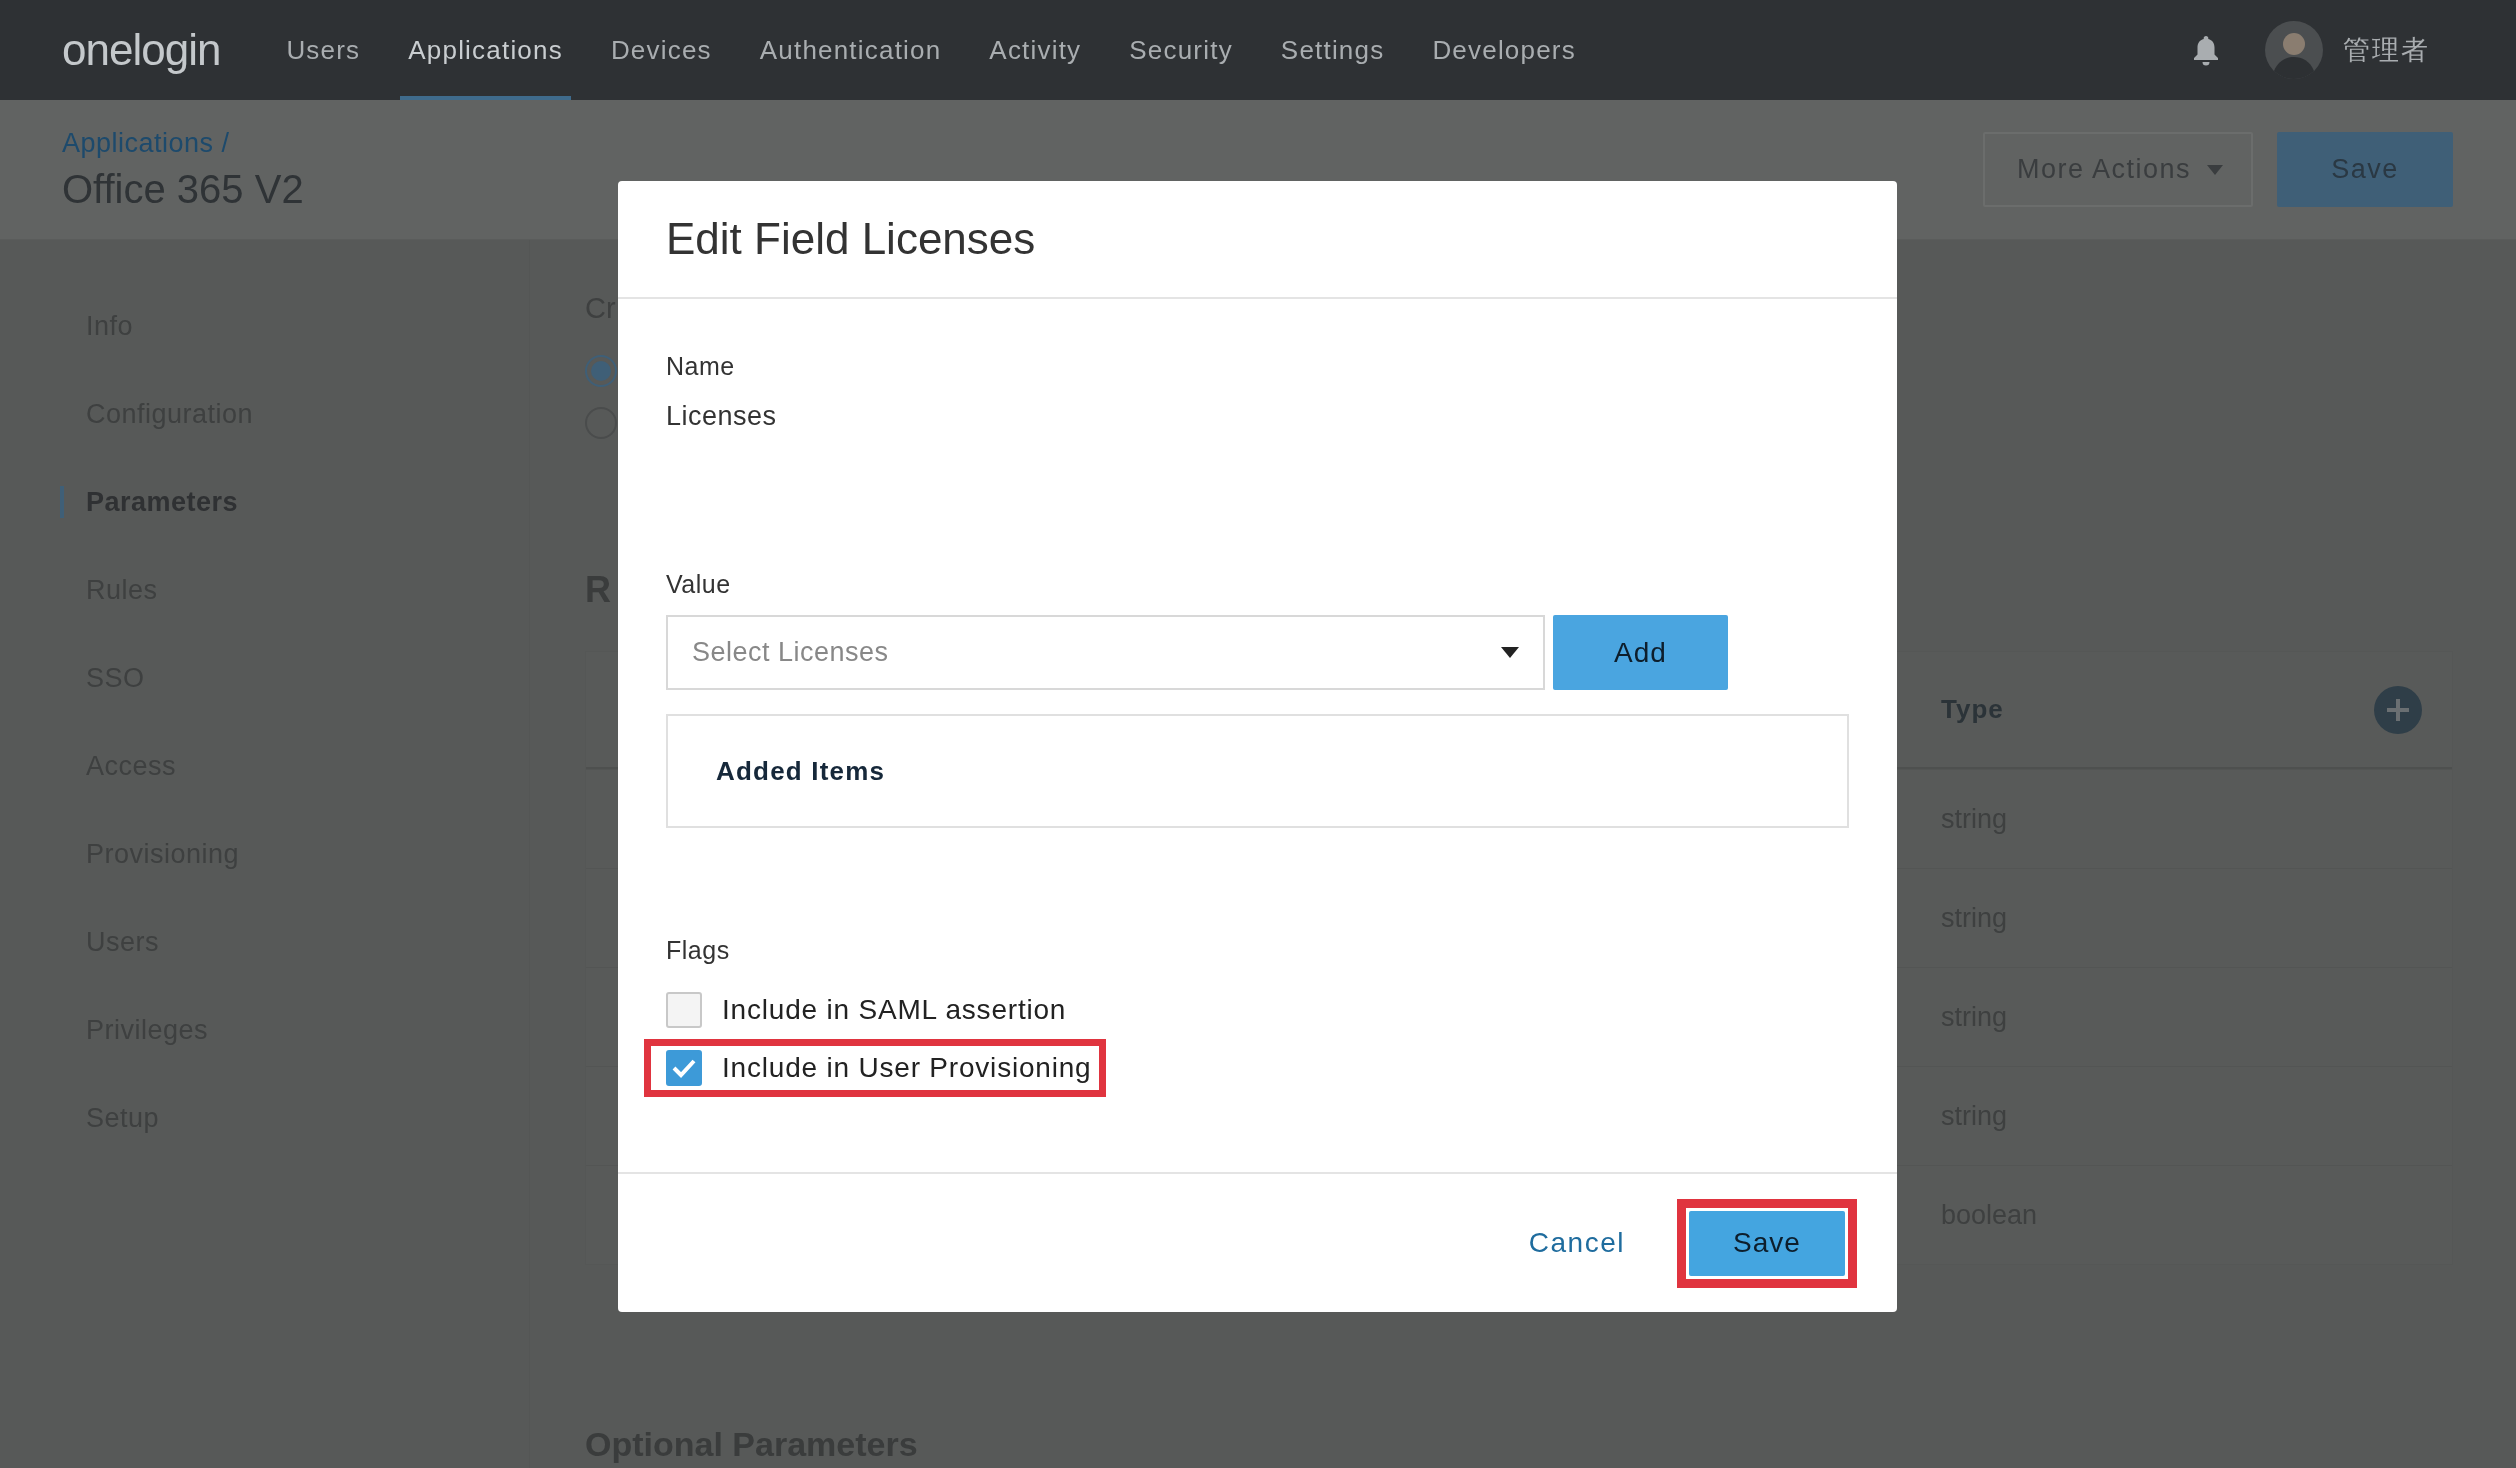  Describe the element at coordinates (851, 239) in the screenshot. I see `dialog-title: Edit Field Licenses` at that location.